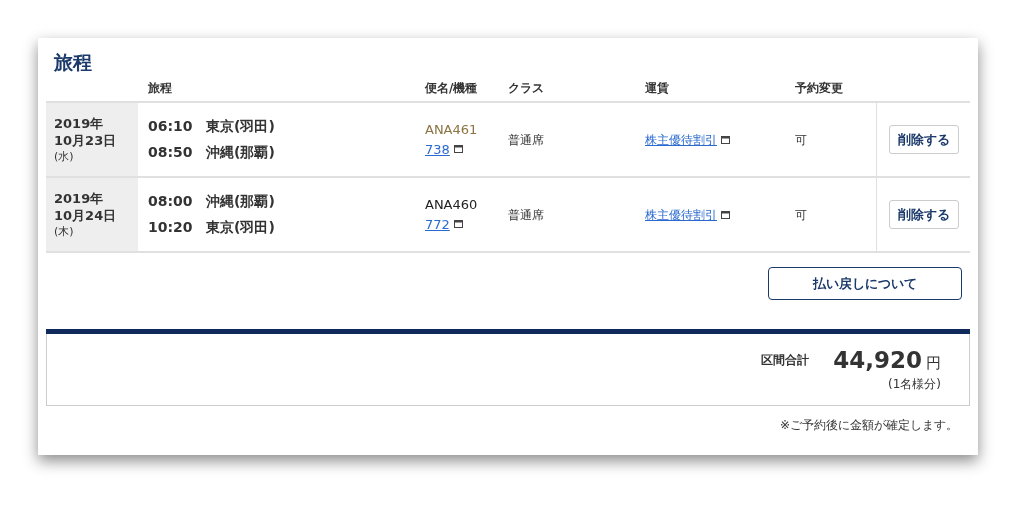  I want to click on column-header: クラス, so click(526, 88).